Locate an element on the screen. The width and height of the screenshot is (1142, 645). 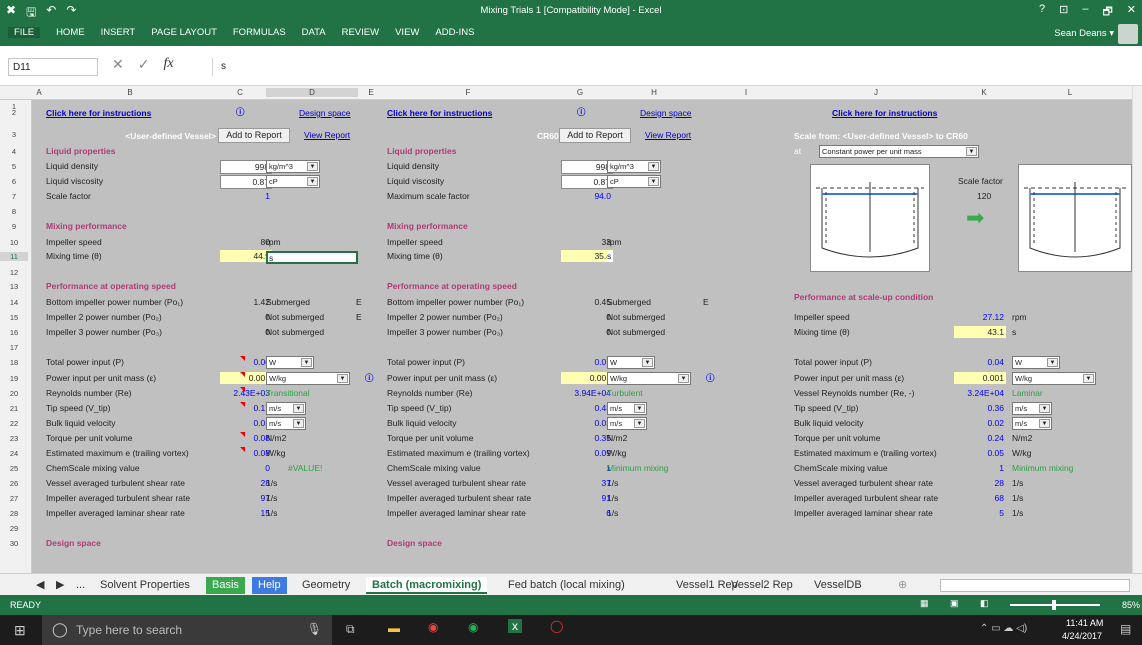
user-name: Sean Deans ▾ is located at coordinates (1084, 33).